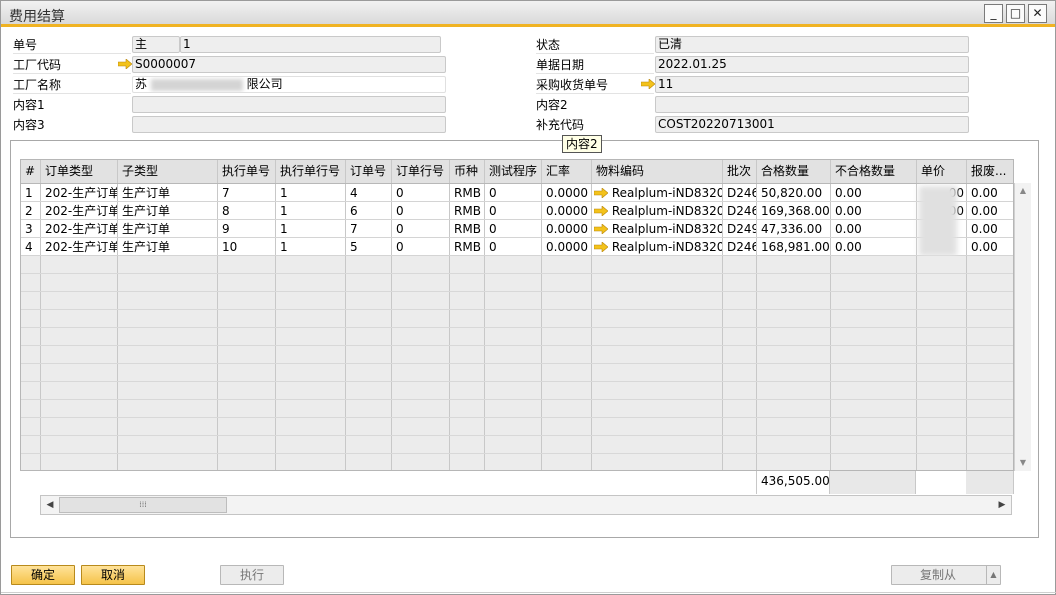  Describe the element at coordinates (247, 210) in the screenshot. I see `exec-no-cell: 8` at that location.